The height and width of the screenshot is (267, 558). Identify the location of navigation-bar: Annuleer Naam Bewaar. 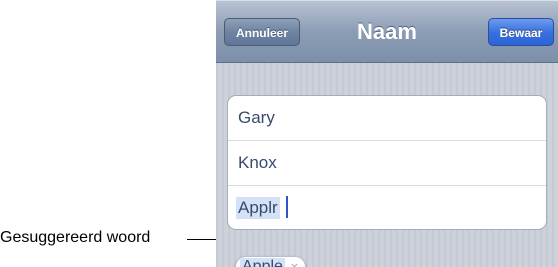
(387, 31).